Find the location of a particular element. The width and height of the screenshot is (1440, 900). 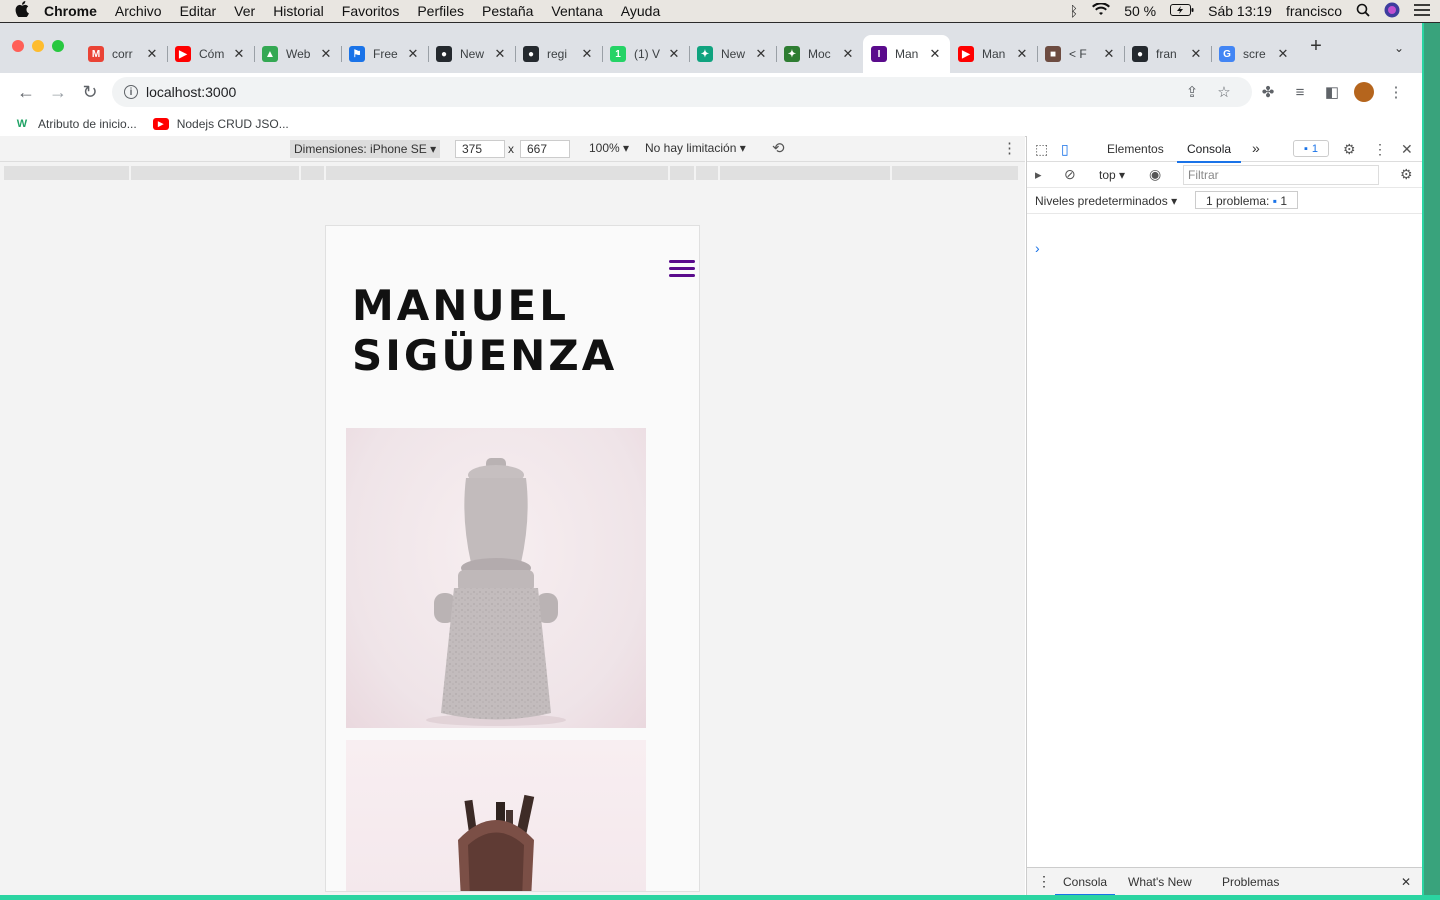

profile-avatar is located at coordinates (1364, 92).